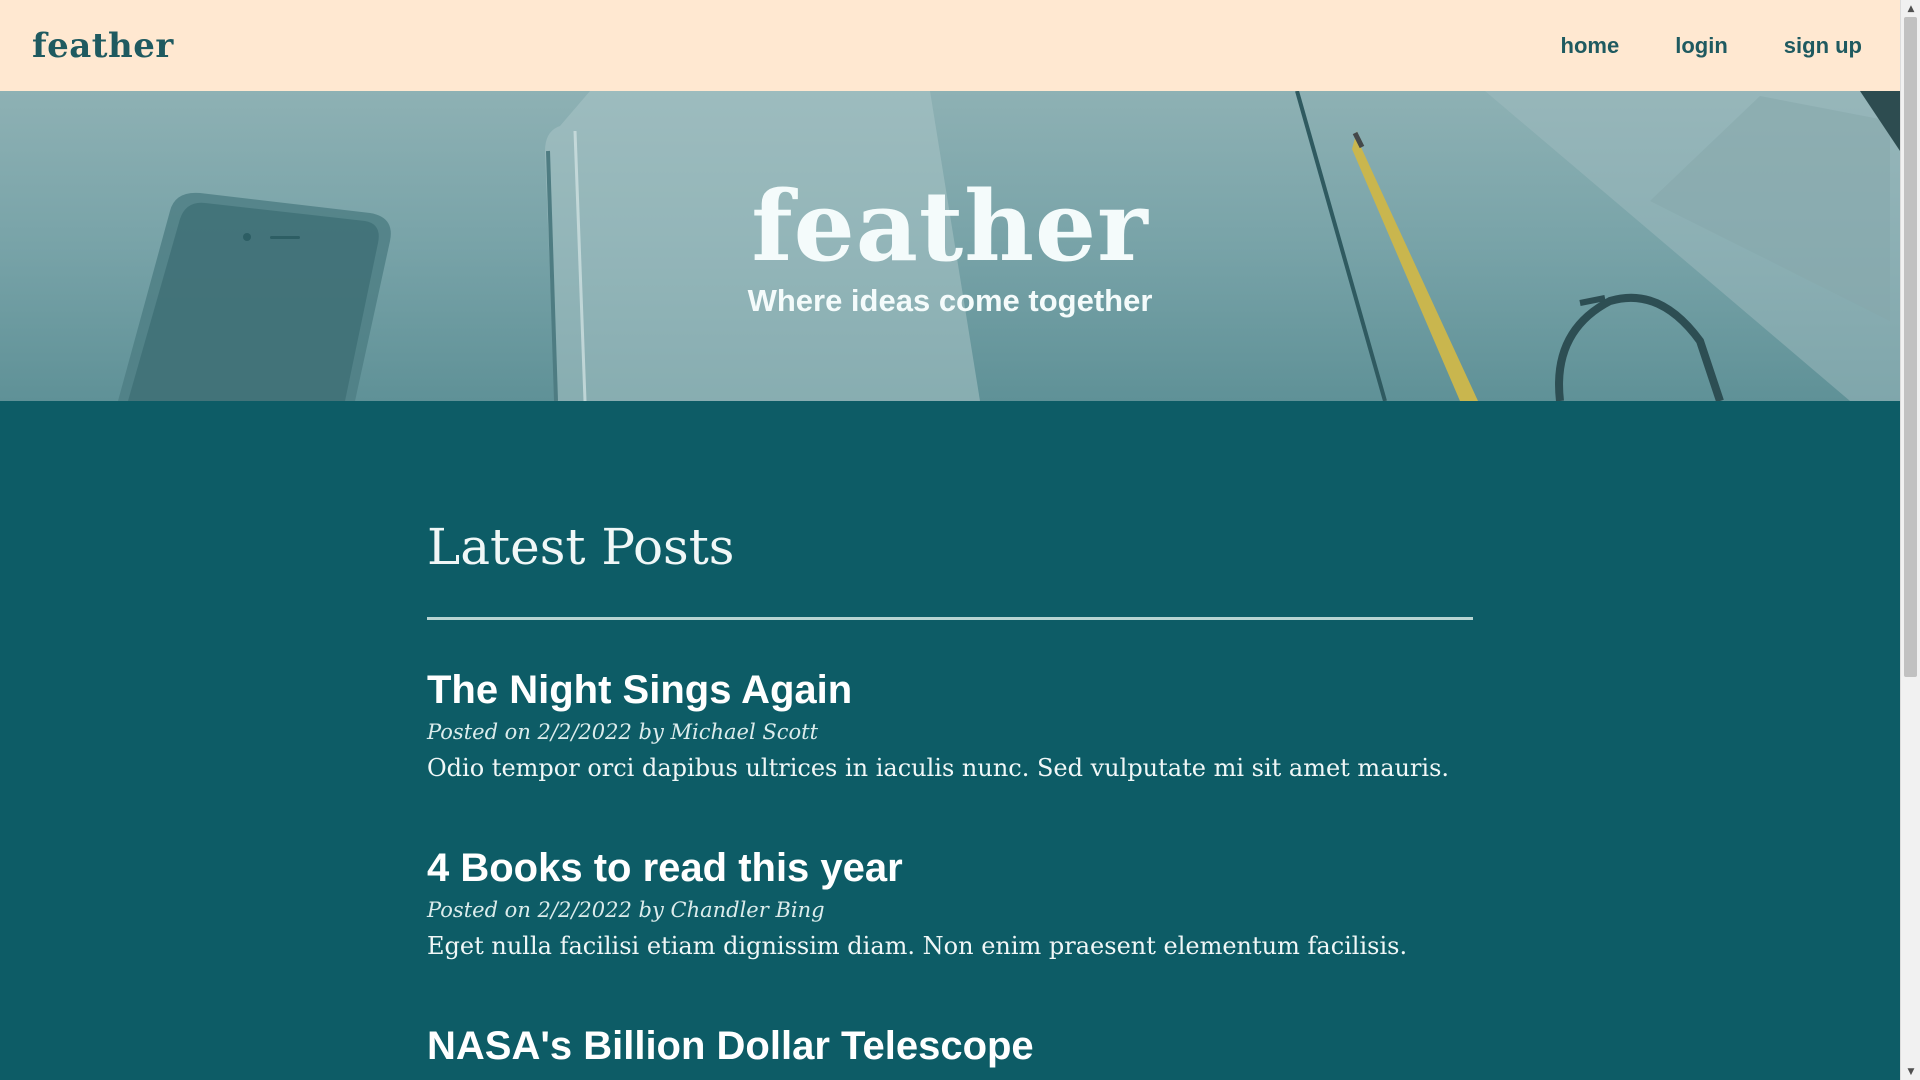 This screenshot has width=1920, height=1080. What do you see at coordinates (1910, 347) in the screenshot?
I see `scrollbar-thumb` at bounding box center [1910, 347].